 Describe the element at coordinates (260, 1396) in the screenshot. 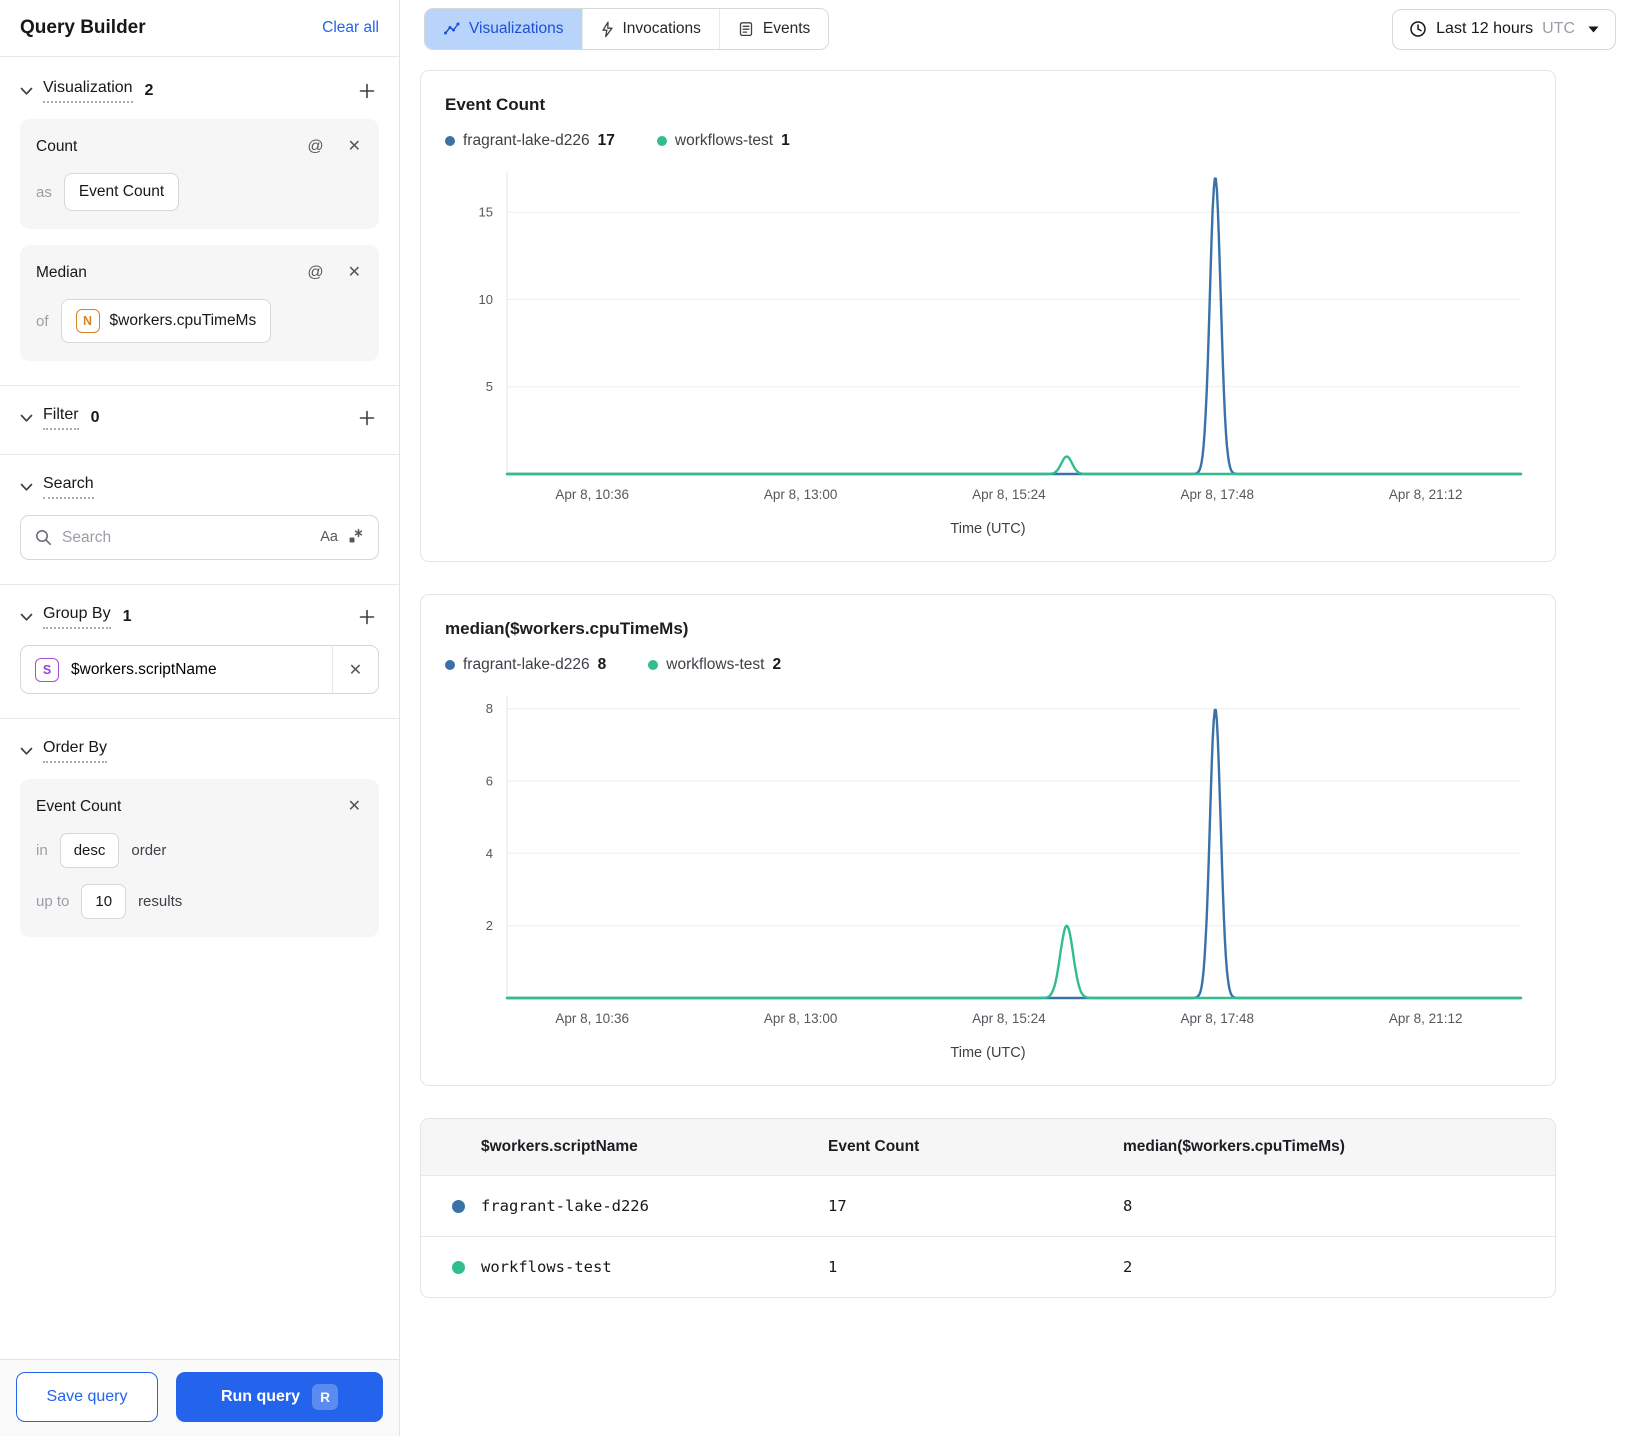

I see `run-query-label: Run query` at that location.